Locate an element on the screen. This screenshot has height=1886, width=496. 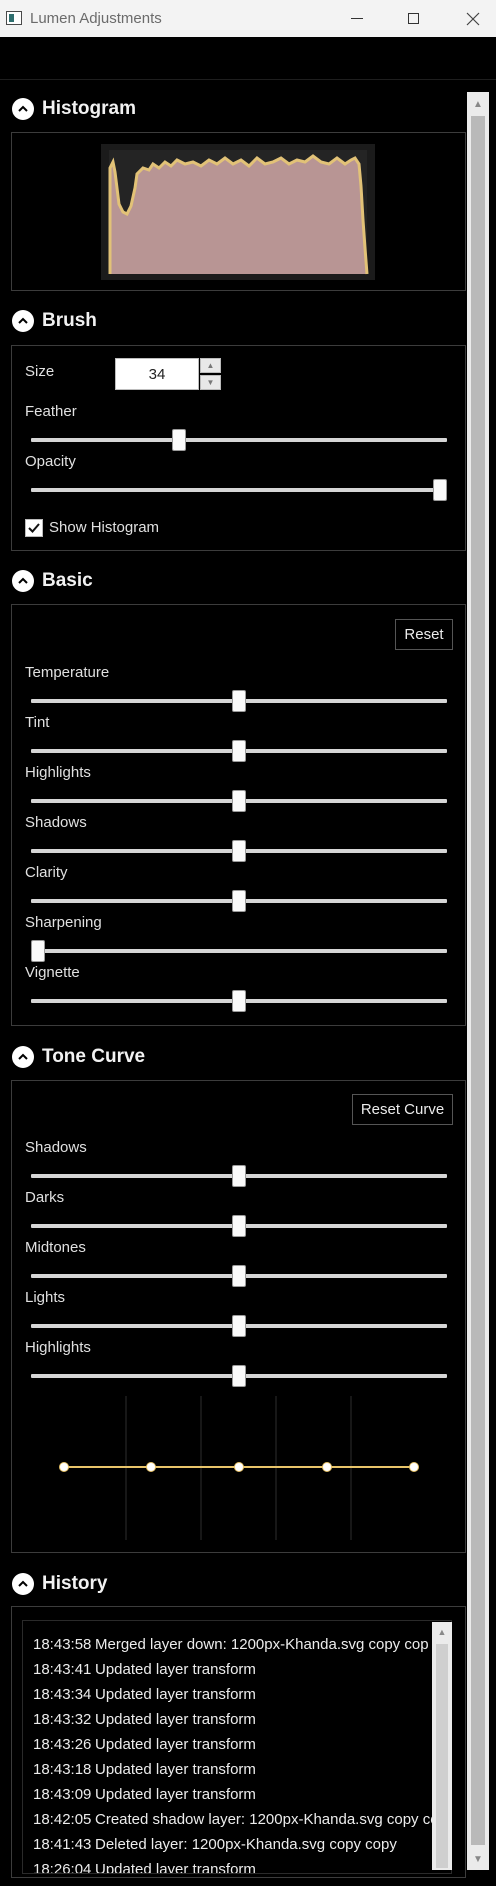
opacity-label: Opacity is located at coordinates (50, 461).